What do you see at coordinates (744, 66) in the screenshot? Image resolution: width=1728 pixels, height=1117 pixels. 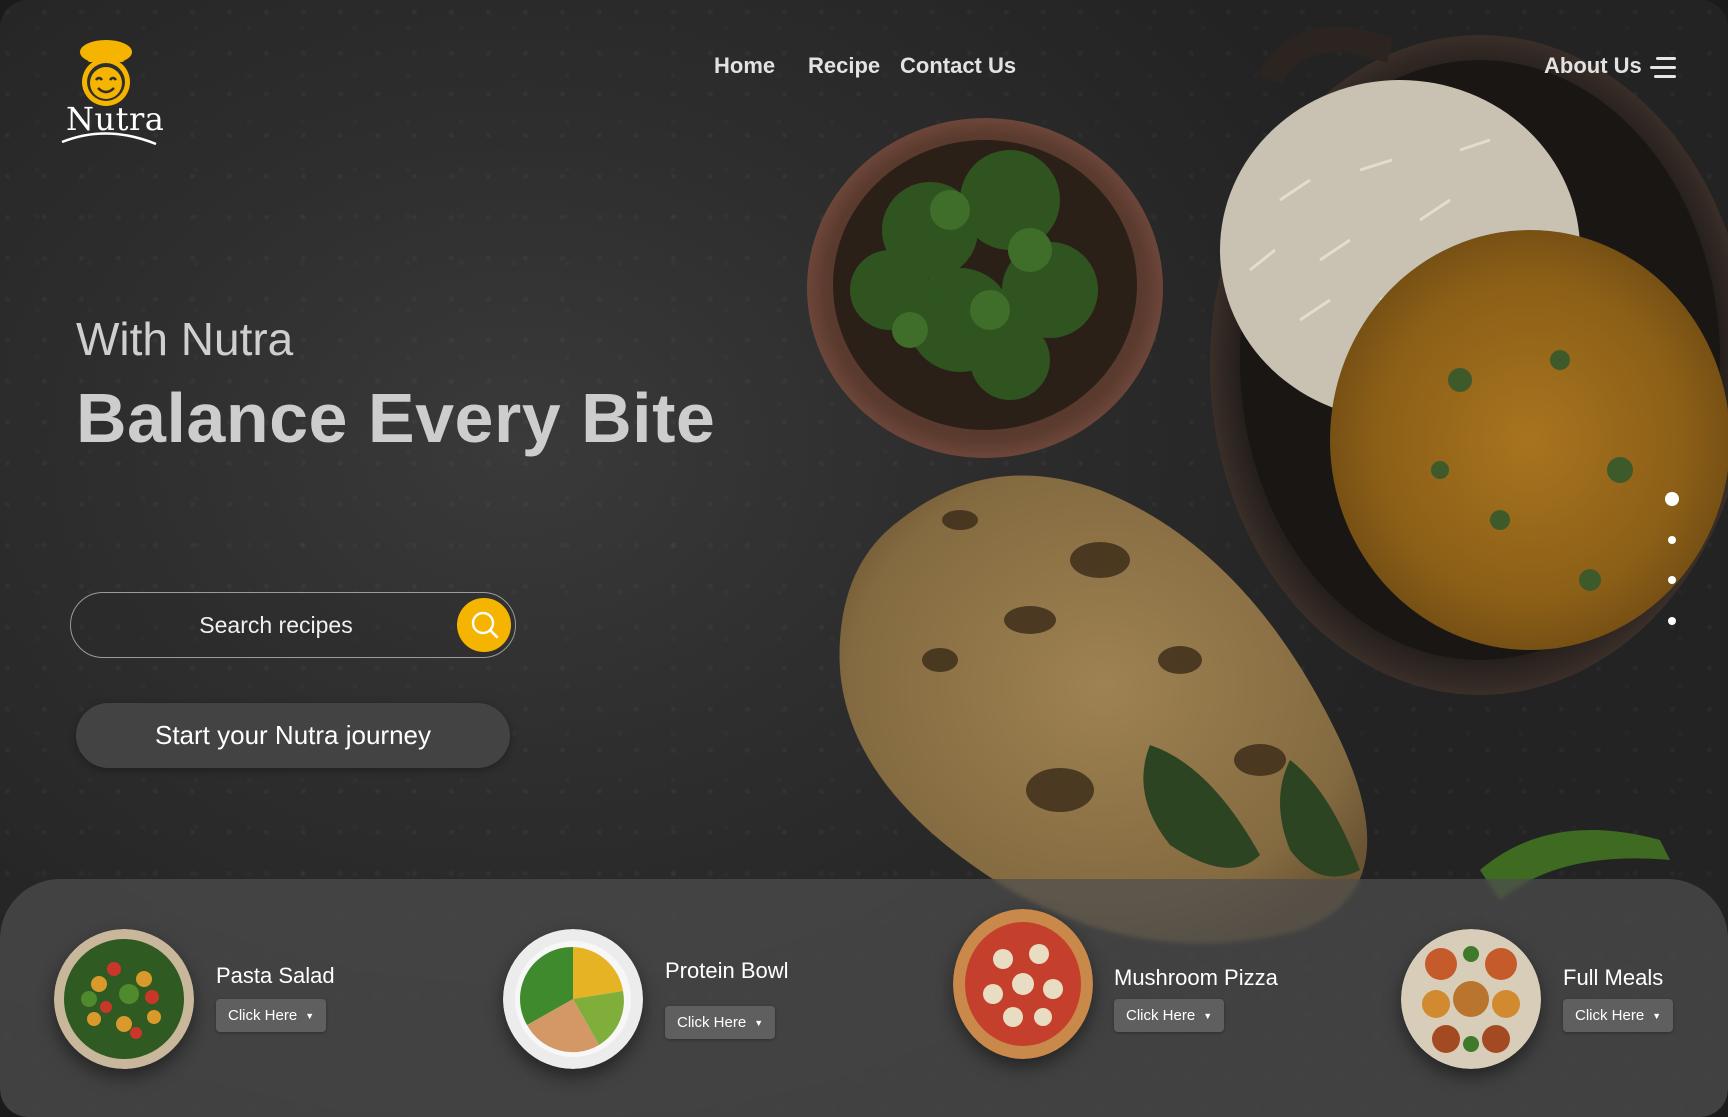 I see `nav-home-link: Home` at bounding box center [744, 66].